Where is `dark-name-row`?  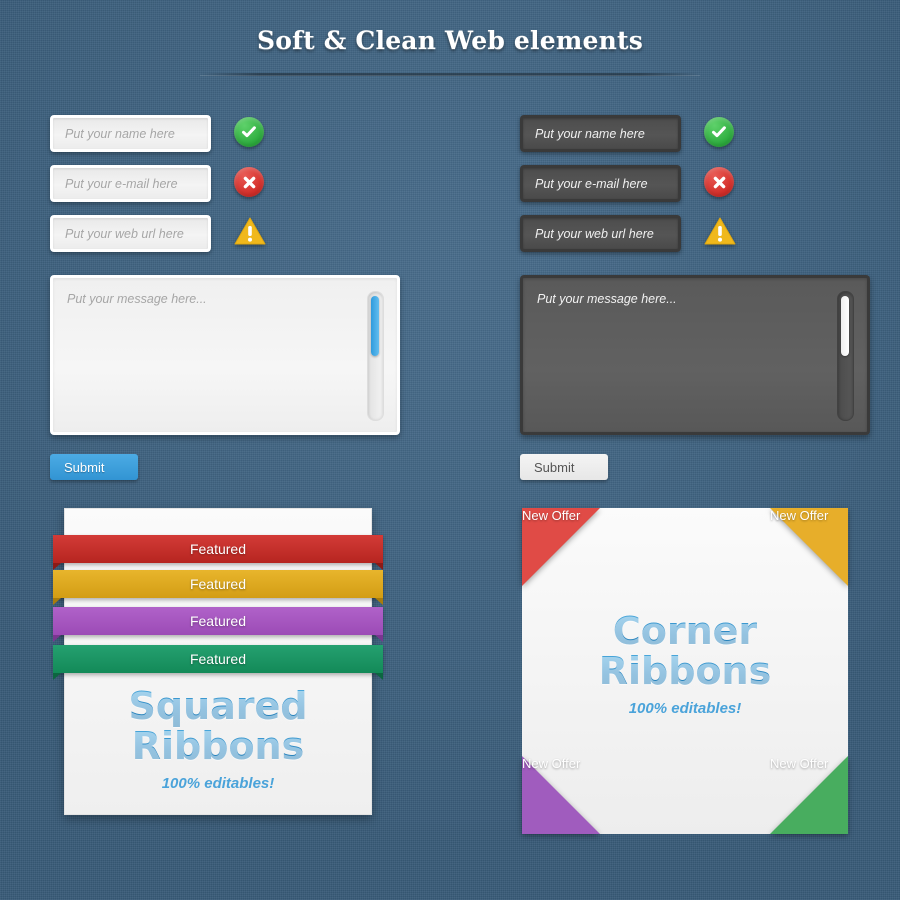 dark-name-row is located at coordinates (695, 140).